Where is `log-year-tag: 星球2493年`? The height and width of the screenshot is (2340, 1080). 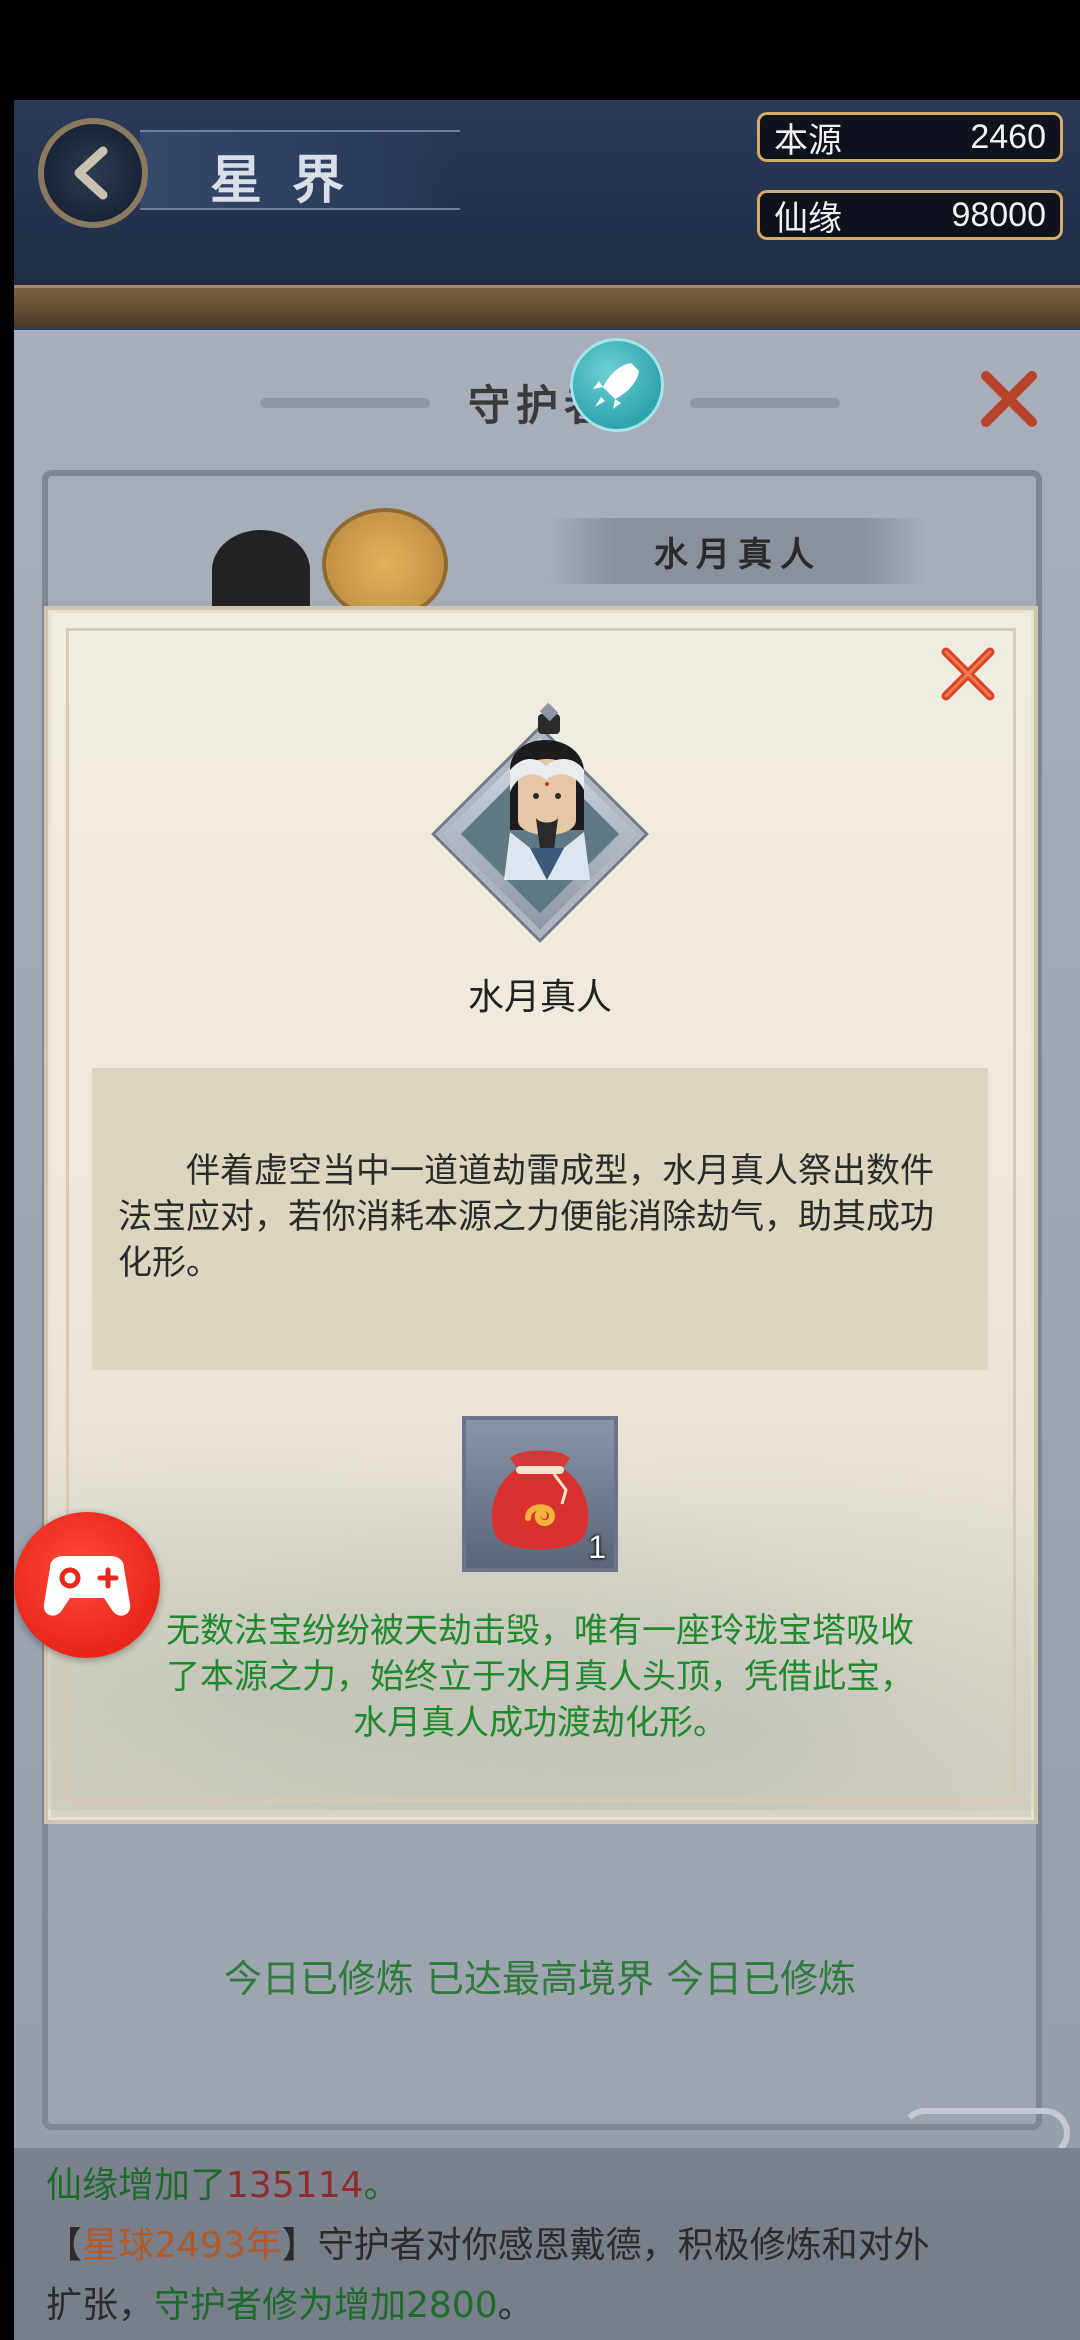
log-year-tag: 星球2493年 is located at coordinates (182, 2245).